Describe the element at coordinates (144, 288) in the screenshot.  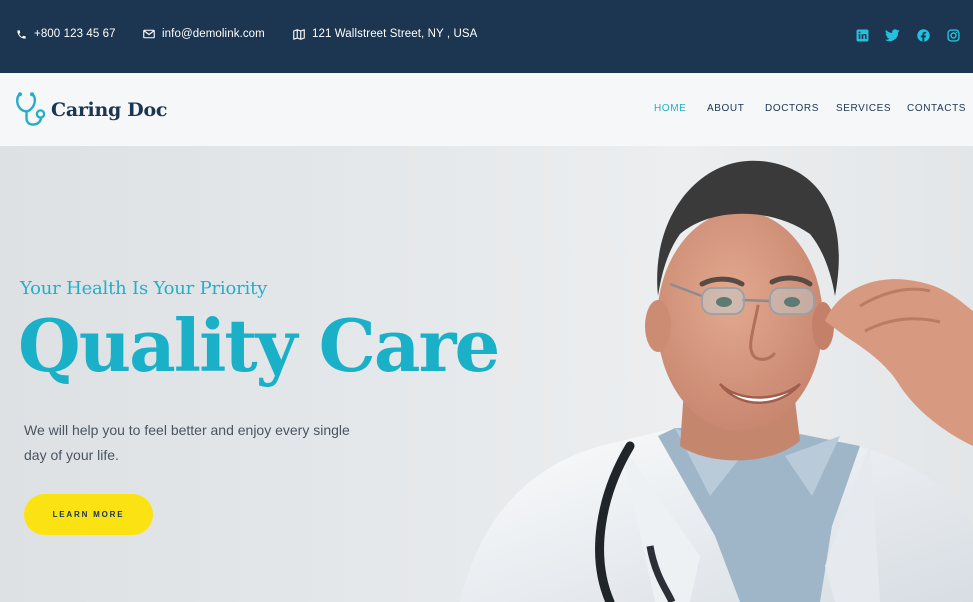
I see `hero-tagline: Your Health Is Your Priority` at that location.